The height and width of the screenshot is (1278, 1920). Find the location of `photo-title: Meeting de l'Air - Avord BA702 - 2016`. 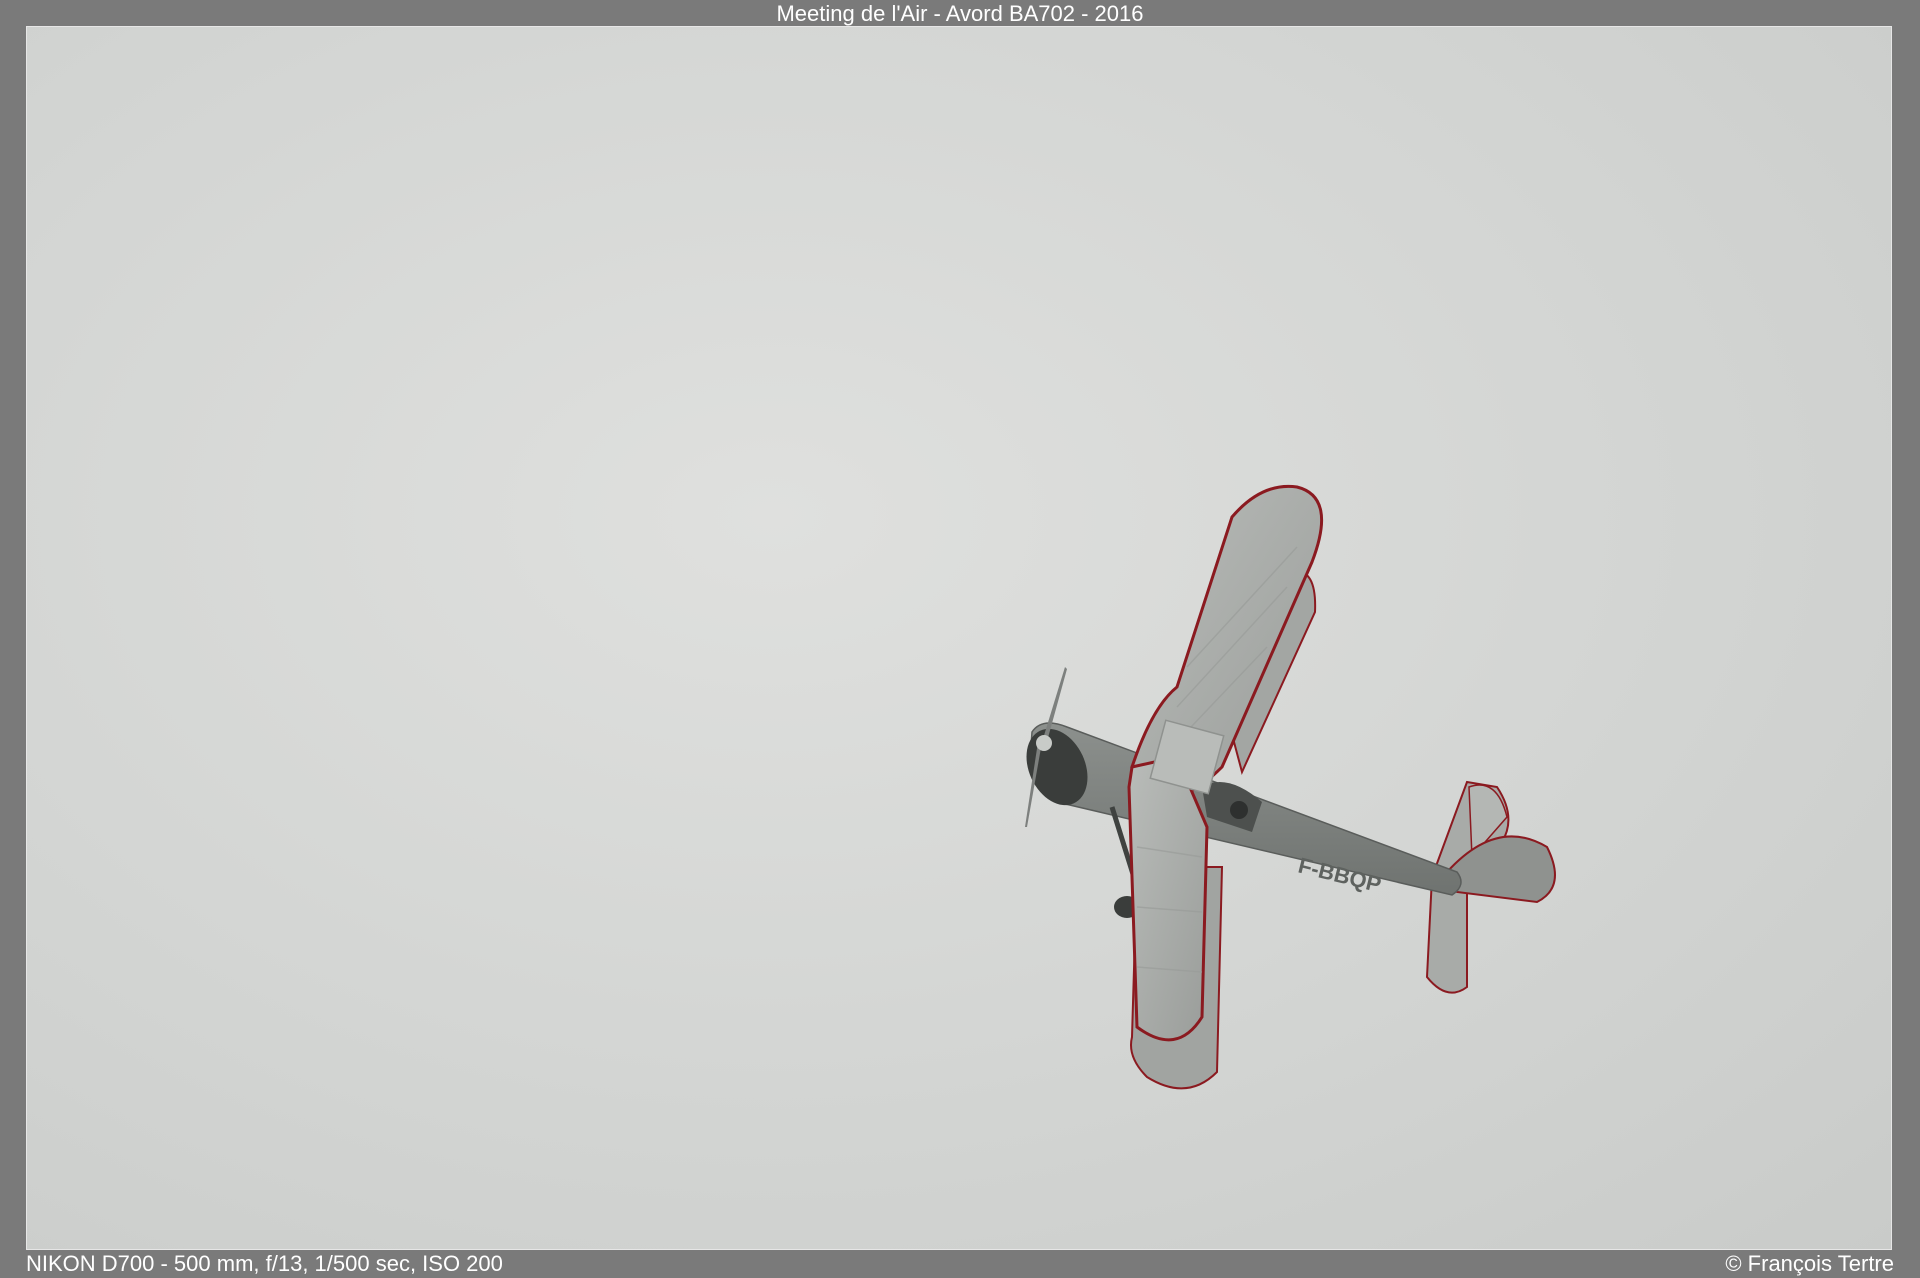

photo-title: Meeting de l'Air - Avord BA702 - 2016 is located at coordinates (960, 13).